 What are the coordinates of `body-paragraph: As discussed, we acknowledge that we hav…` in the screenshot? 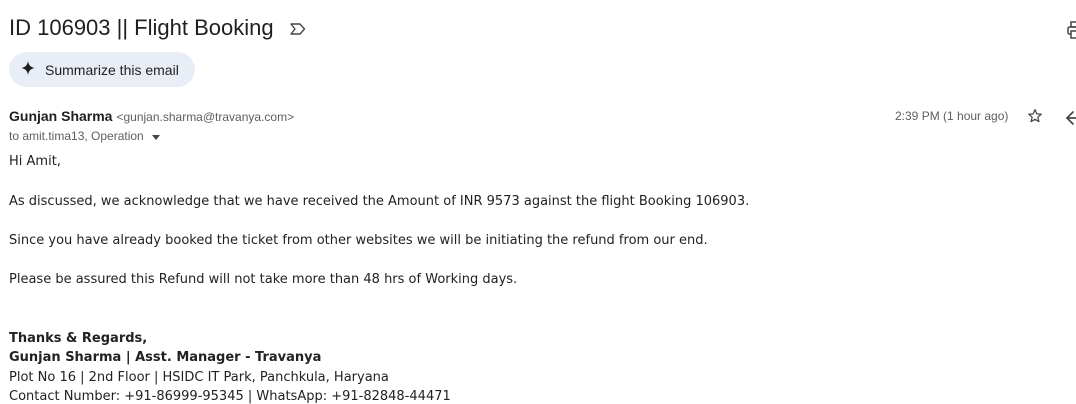 It's located at (379, 201).